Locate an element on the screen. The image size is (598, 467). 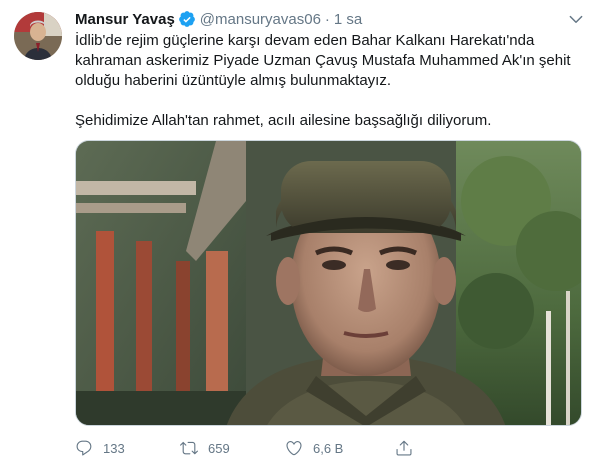
retweet-count: 659 is located at coordinates (219, 448).